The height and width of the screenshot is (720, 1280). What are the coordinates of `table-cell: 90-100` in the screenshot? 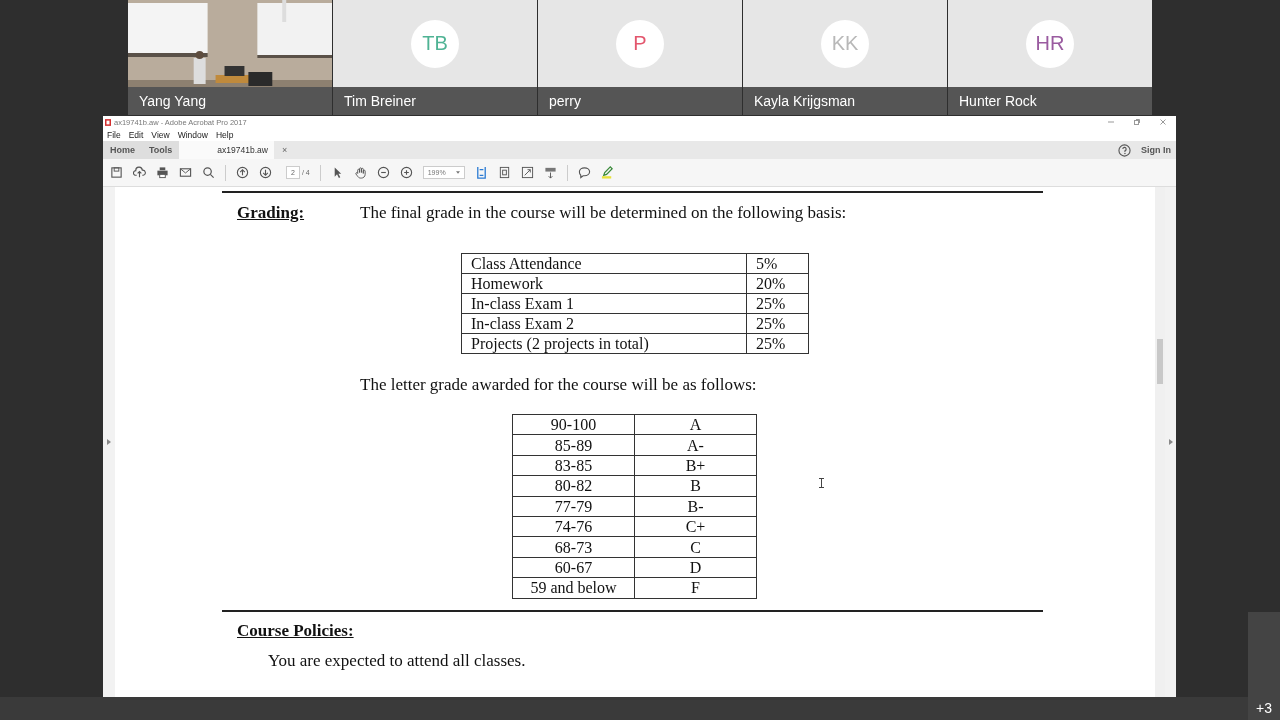 It's located at (573, 424).